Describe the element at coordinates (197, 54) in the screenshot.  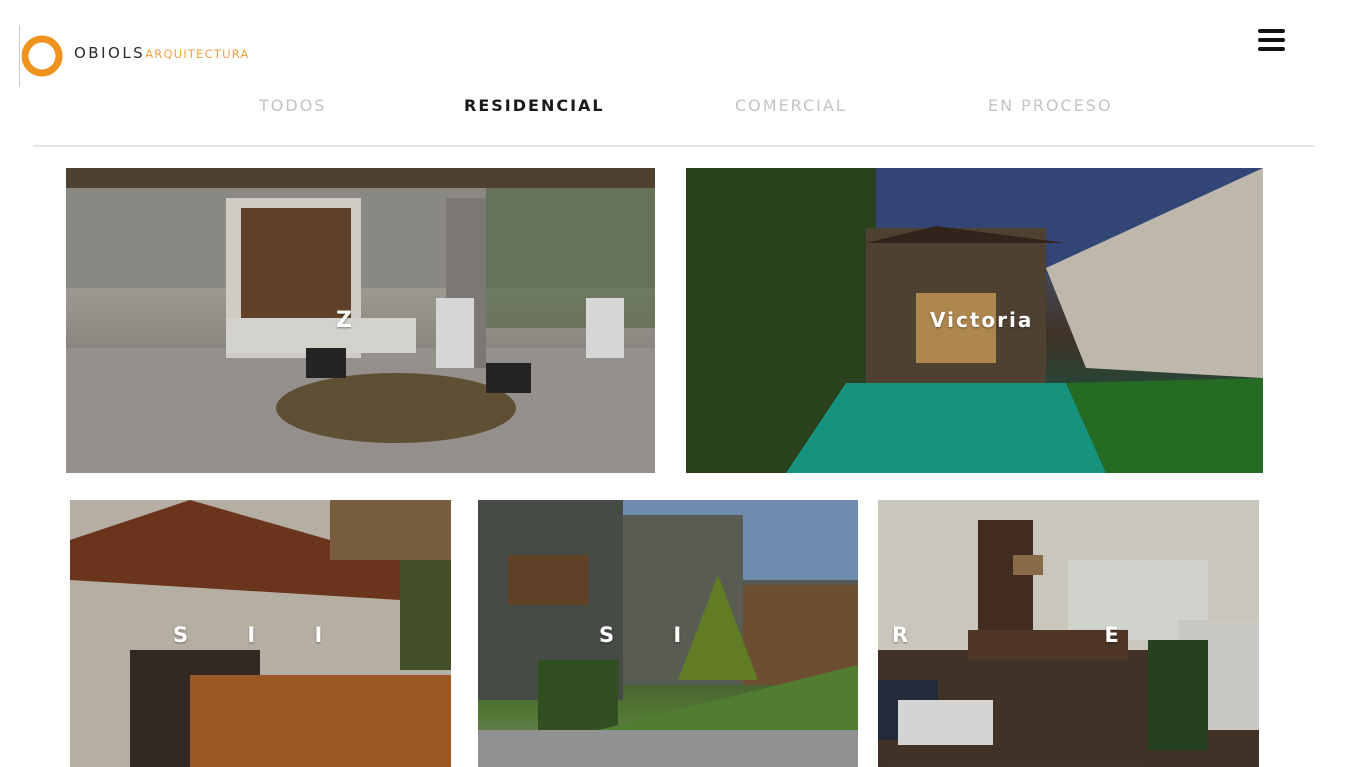
I see `brand-name-sub: ARQUITECTURA` at that location.